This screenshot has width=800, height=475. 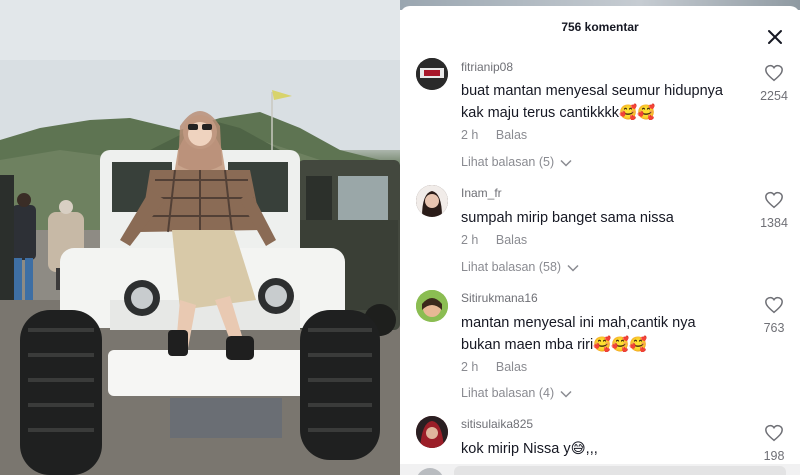 I want to click on comment-text-line: mantan menyesal ini mah,cantik nya, so click(x=578, y=323).